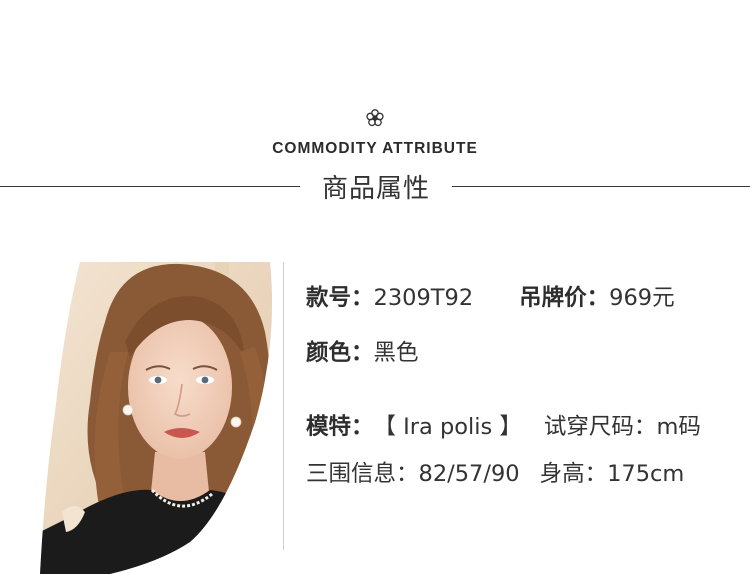 The image size is (750, 574). What do you see at coordinates (423, 298) in the screenshot?
I see `style-no-value: 2309T92` at bounding box center [423, 298].